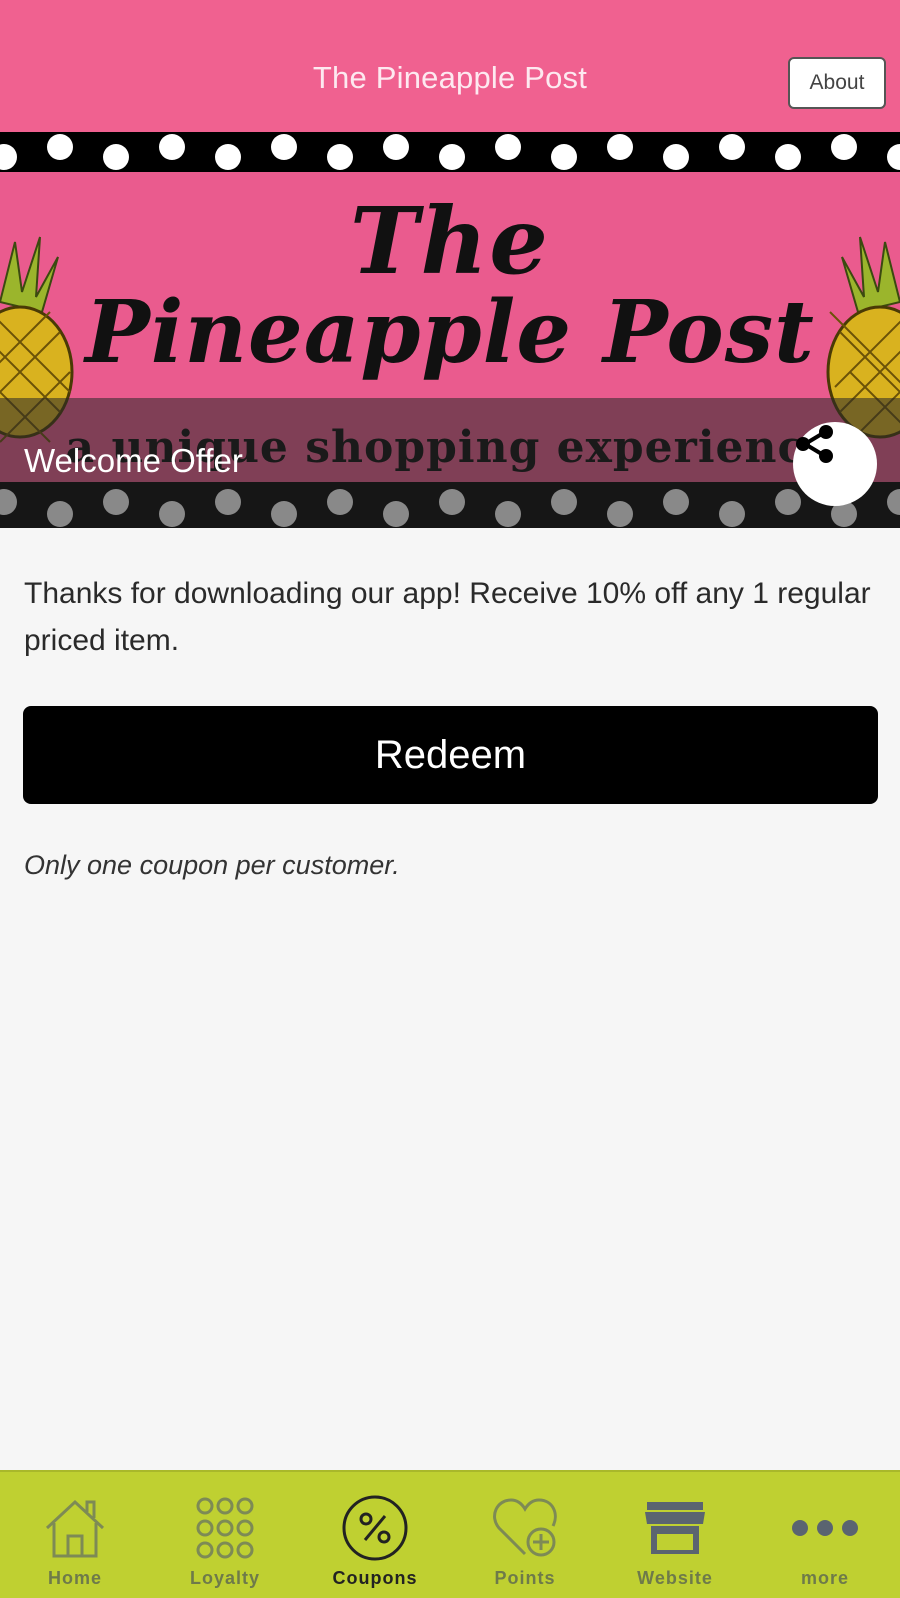  I want to click on home-icon, so click(75, 1528).